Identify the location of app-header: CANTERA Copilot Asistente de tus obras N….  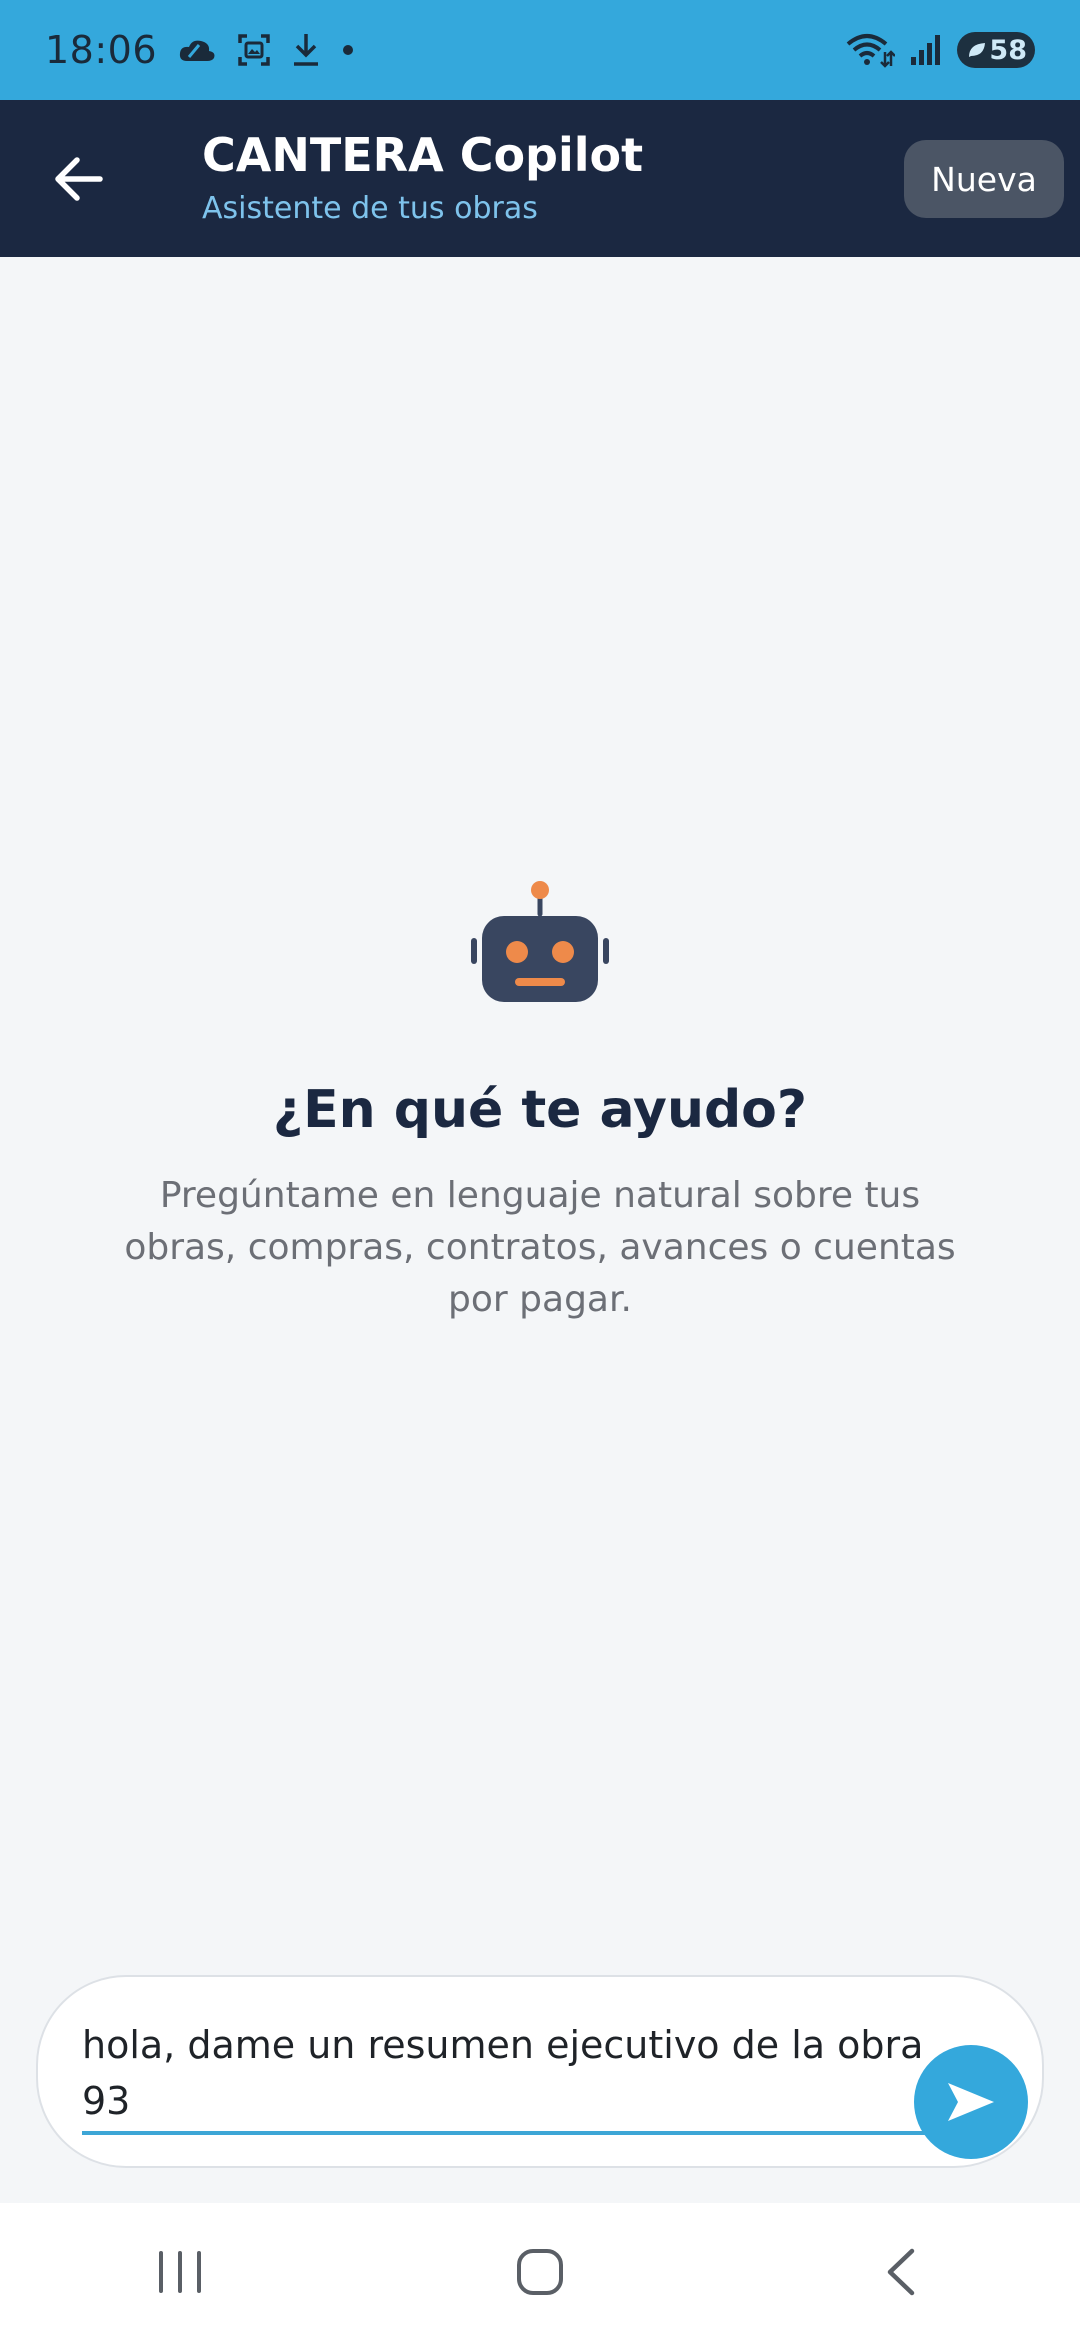
(540, 178).